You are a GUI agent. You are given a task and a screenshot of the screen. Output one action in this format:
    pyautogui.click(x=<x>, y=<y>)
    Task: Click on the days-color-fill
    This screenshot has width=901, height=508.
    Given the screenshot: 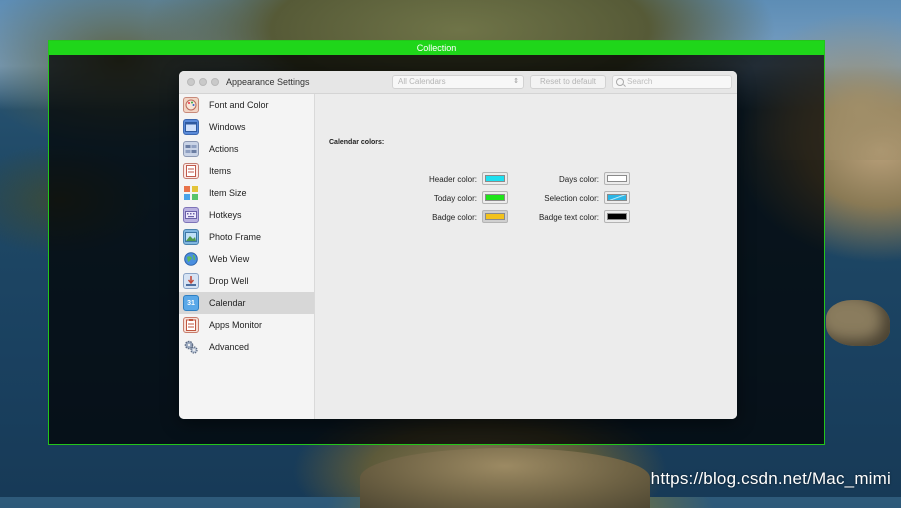 What is the action you would take?
    pyautogui.click(x=617, y=178)
    